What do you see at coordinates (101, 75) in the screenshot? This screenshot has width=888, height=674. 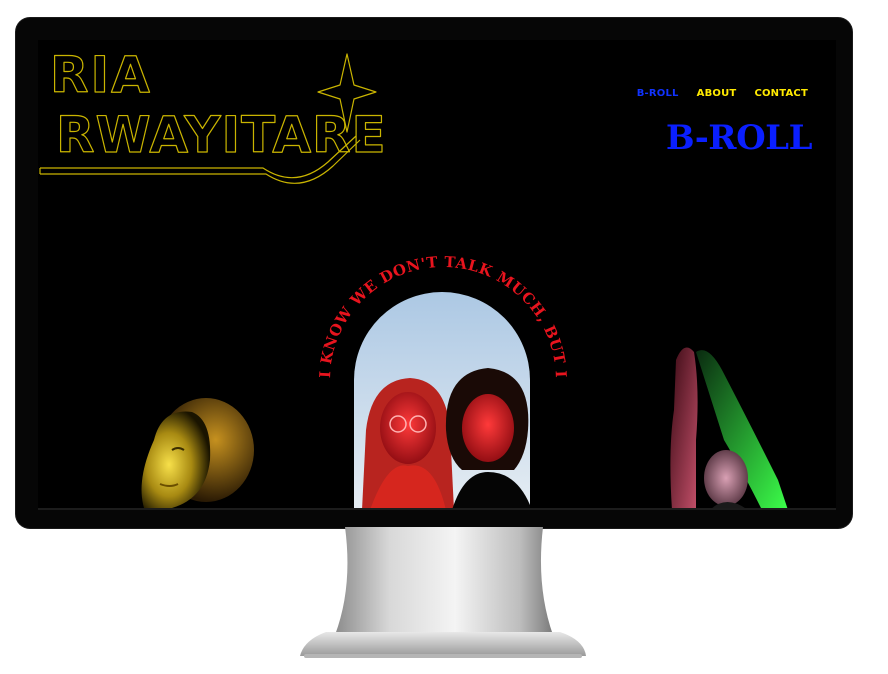 I see `logo-line1: RIA` at bounding box center [101, 75].